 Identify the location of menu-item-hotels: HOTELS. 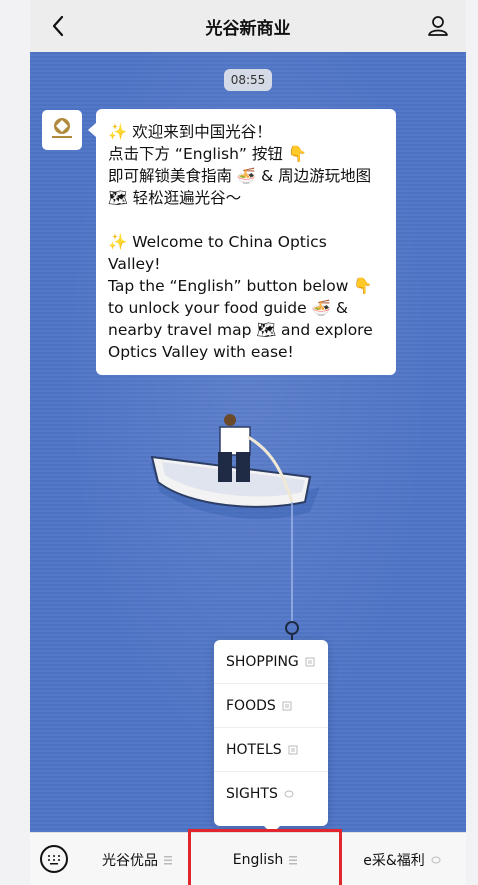
(271, 750).